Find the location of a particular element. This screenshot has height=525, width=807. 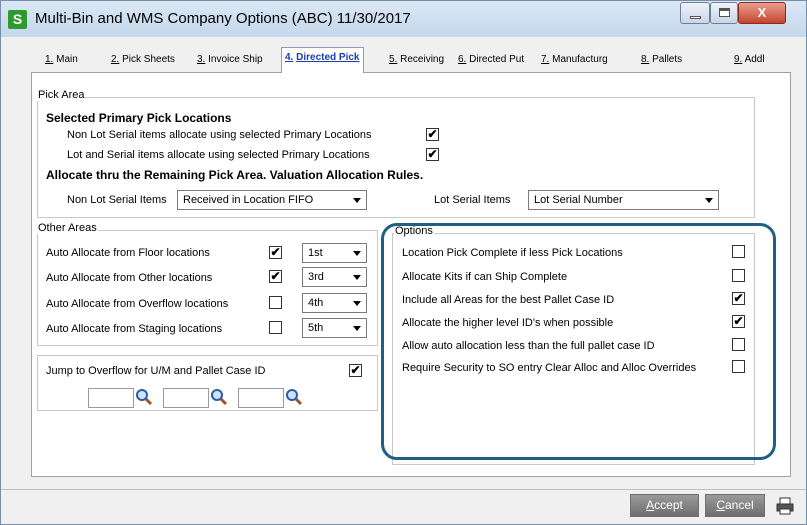

maximize-button is located at coordinates (724, 13).